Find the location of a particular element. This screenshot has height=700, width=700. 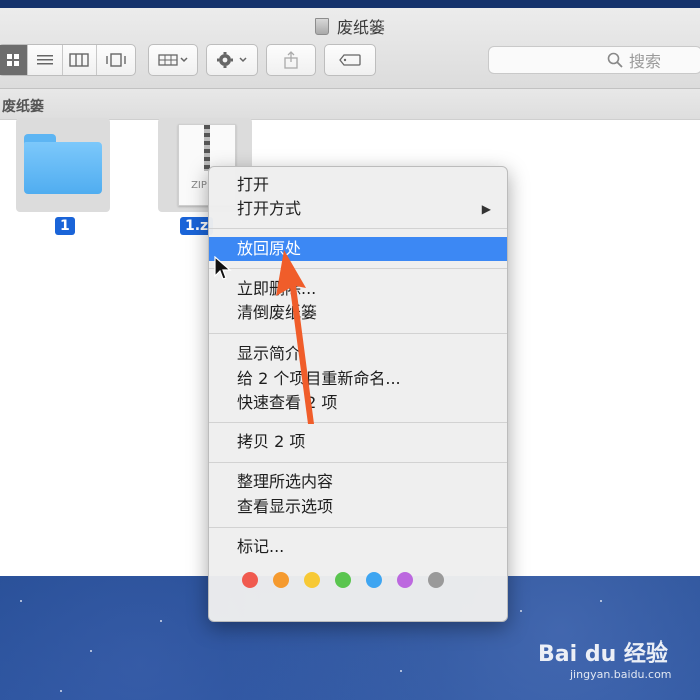

tag-color-yellow is located at coordinates (312, 580).